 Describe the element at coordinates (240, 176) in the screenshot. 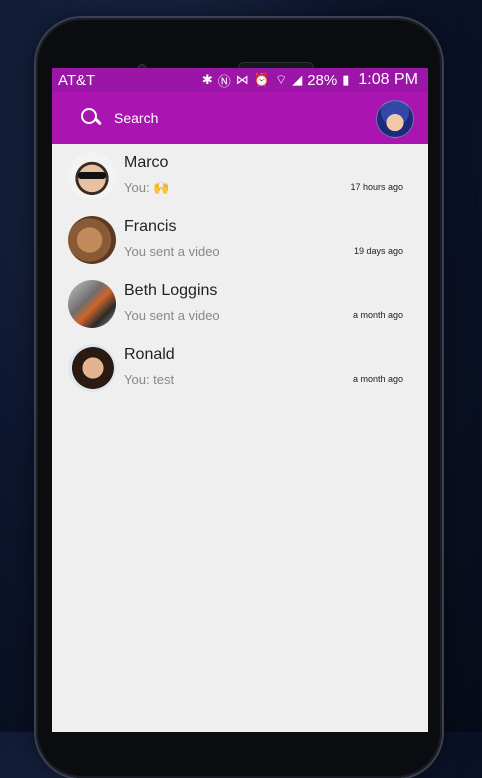

I see `conversation-row-marco: Marco You: 🙌 17 hours ago` at that location.